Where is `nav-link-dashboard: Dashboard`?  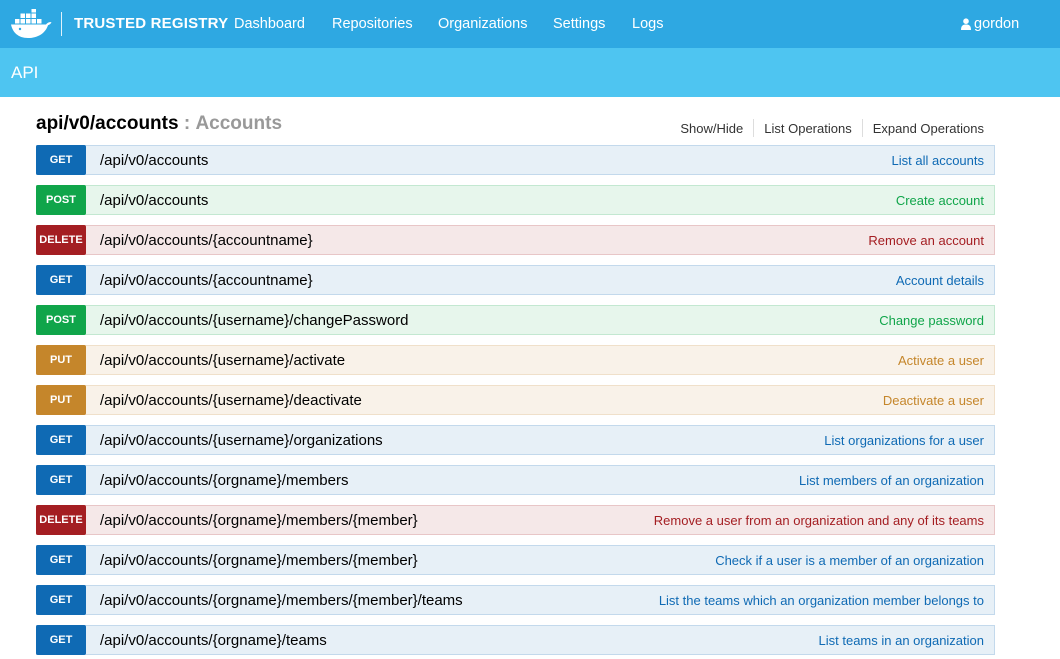 nav-link-dashboard: Dashboard is located at coordinates (269, 24).